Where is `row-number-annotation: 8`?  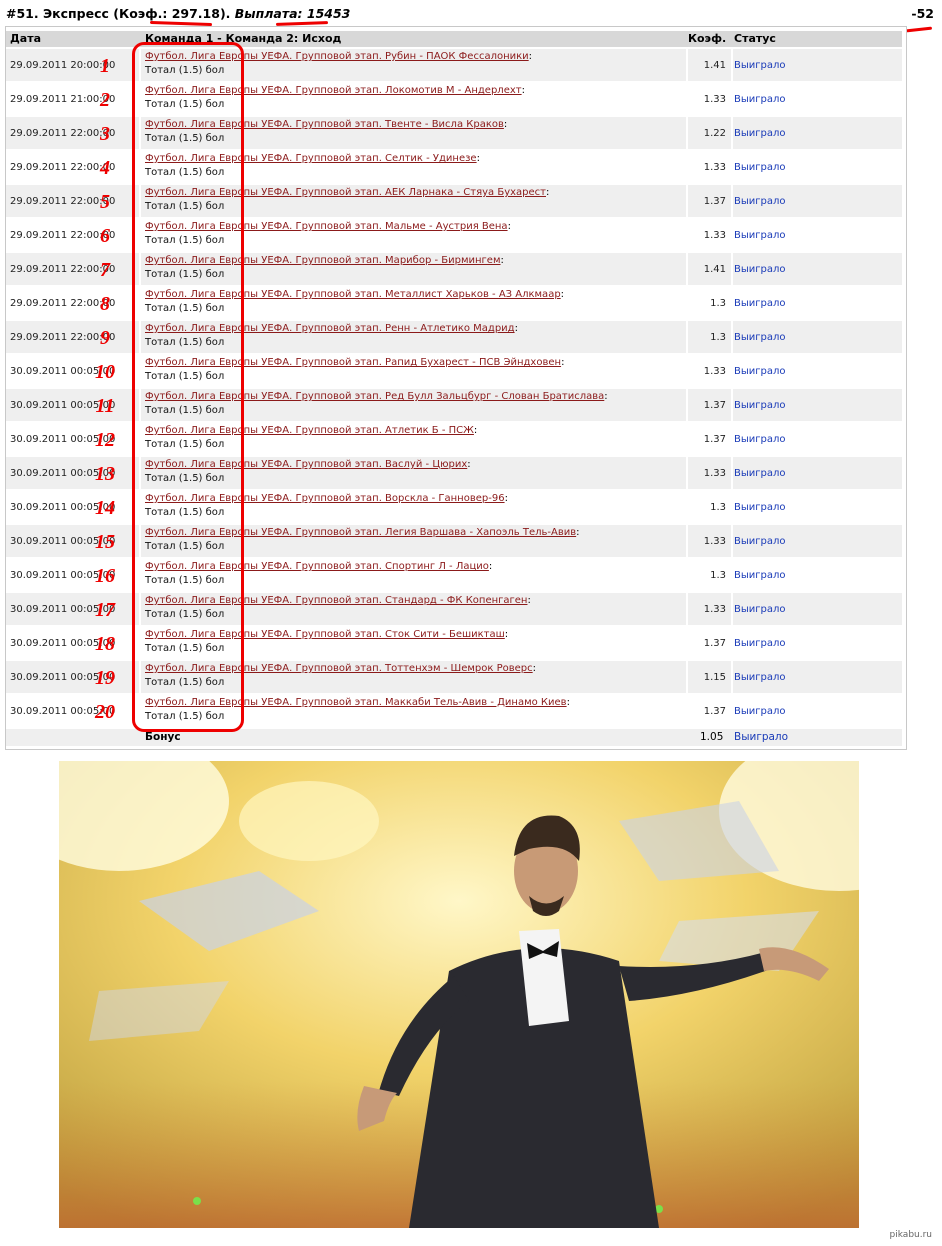 row-number-annotation: 8 is located at coordinates (105, 304).